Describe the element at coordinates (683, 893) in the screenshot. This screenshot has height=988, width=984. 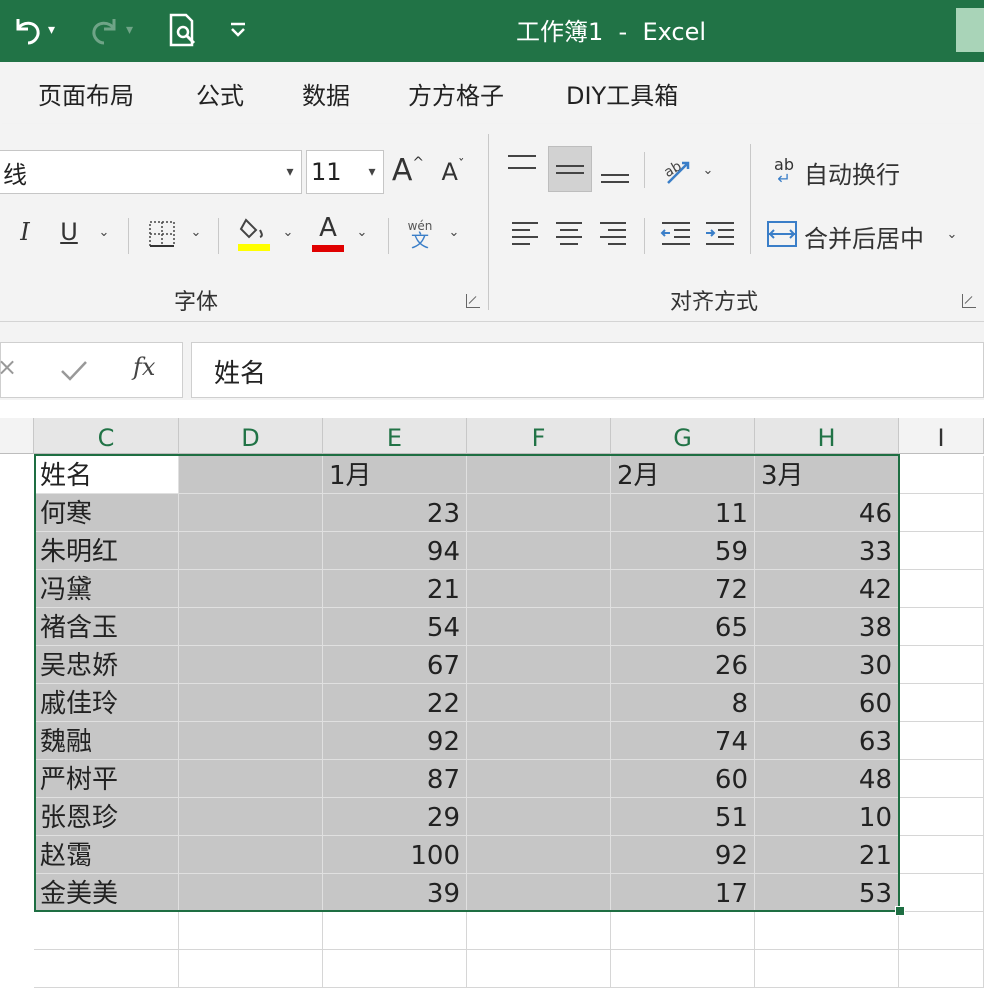
I see `table-cell: 17` at that location.